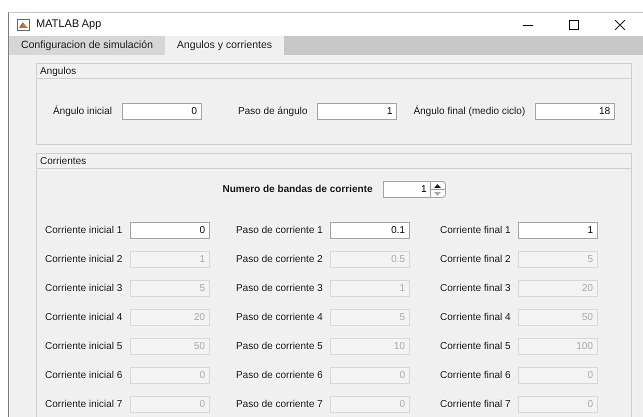 Image resolution: width=643 pixels, height=417 pixels. Describe the element at coordinates (87, 45) in the screenshot. I see `tab: Configuracion de simulación` at that location.